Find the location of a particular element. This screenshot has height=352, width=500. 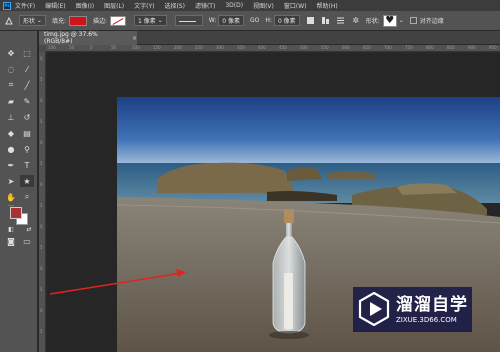

watermark-subtitle: ZIXUE.3D66.COM is located at coordinates (426, 320).